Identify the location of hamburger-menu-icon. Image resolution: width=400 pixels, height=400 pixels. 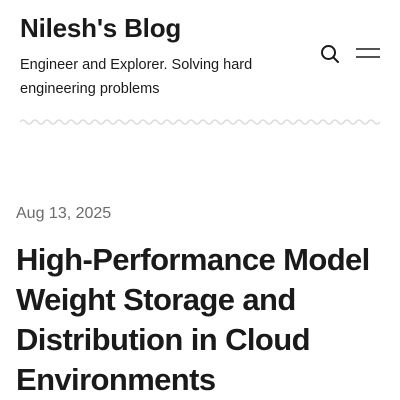
(368, 53).